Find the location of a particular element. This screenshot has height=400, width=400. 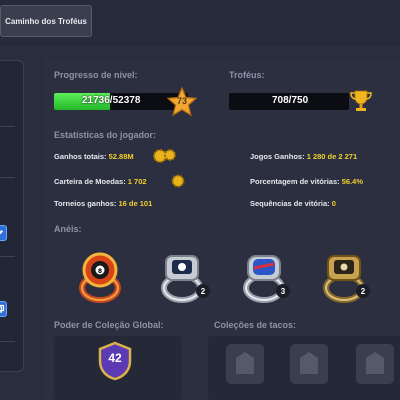

pencil-icon is located at coordinates (1, 232).